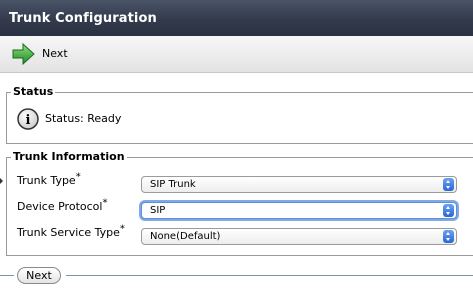  Describe the element at coordinates (33, 91) in the screenshot. I see `status-legend: Status` at that location.